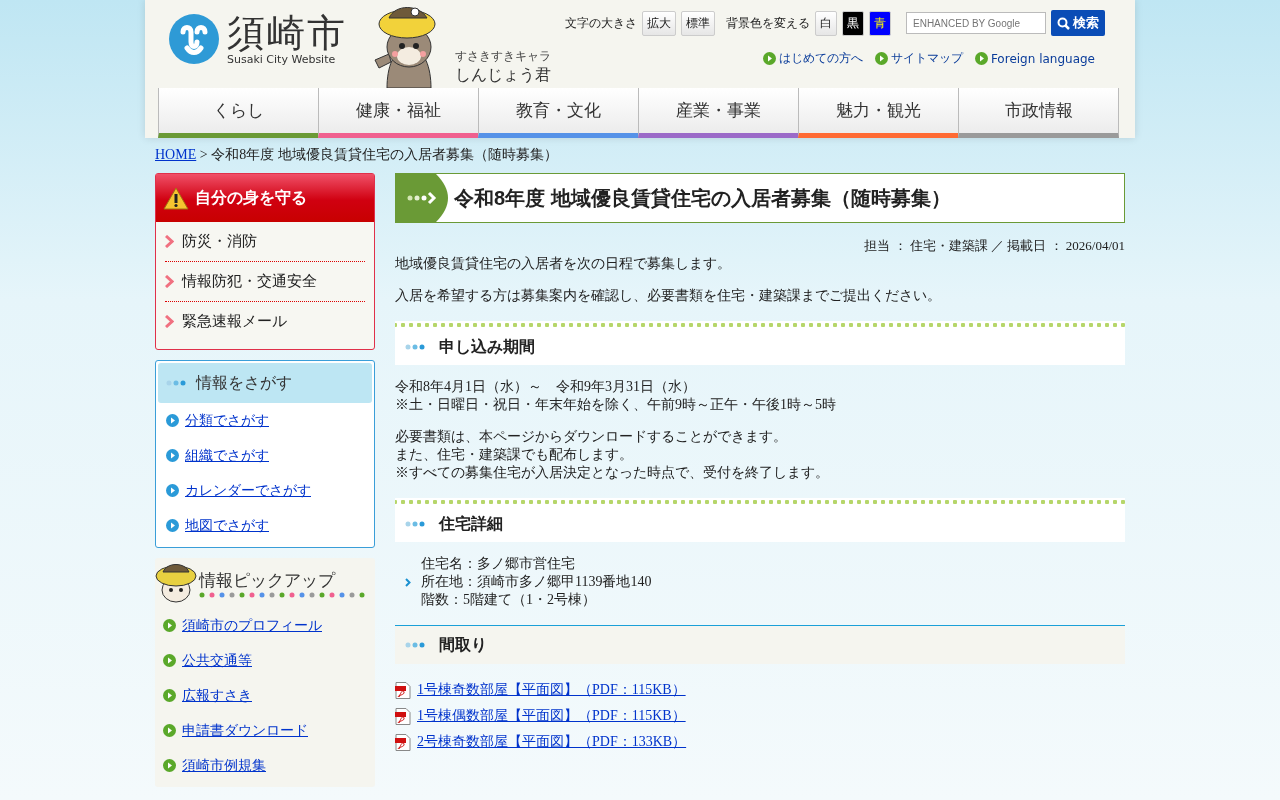 The width and height of the screenshot is (1280, 800). I want to click on body-text: 必要書類は、本ページからダウンロードすることができます。 また、住宅・建築課でも配布します。 ※すべての募集住宅が入居決定となった時点で、受付を終了します。, so click(612, 455).